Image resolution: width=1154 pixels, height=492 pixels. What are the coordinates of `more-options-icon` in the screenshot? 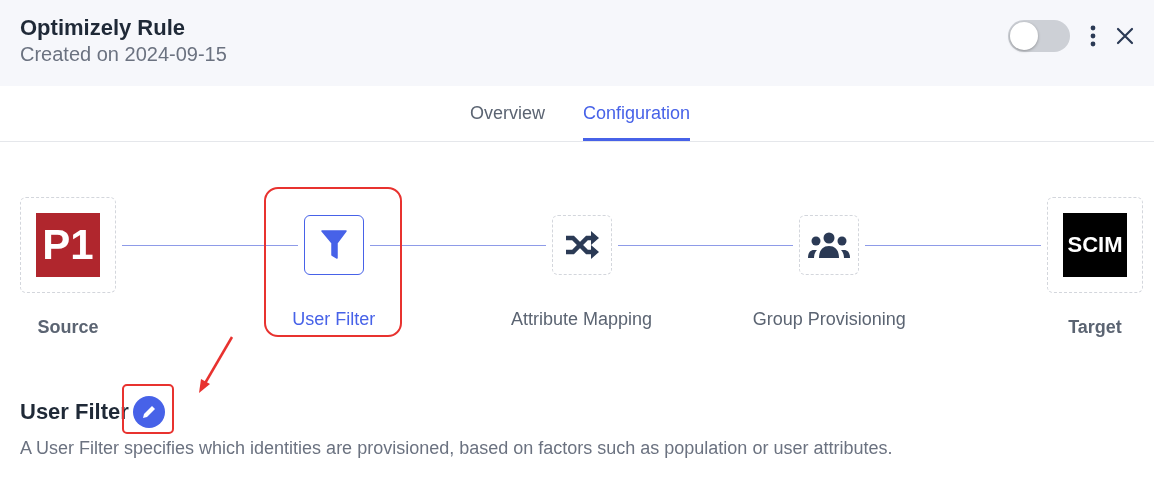 It's located at (1093, 36).